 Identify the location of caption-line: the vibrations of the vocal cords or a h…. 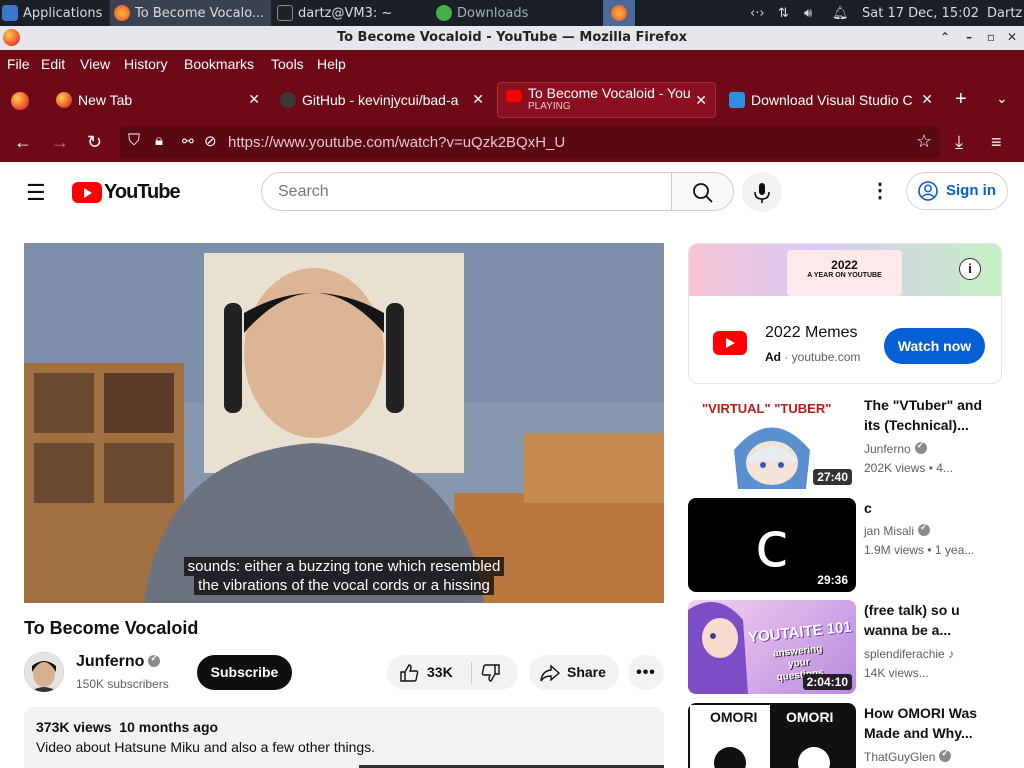
(344, 585).